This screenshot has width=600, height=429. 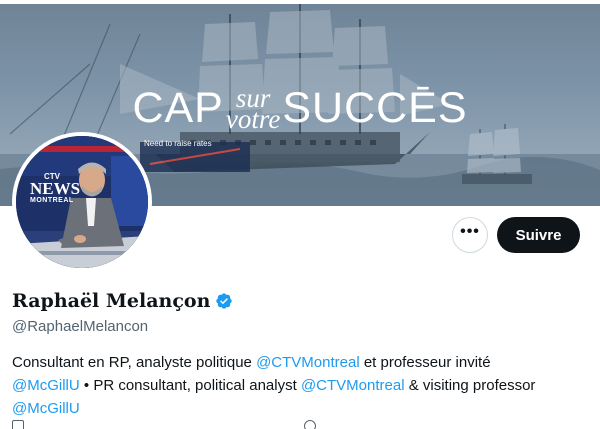 What do you see at coordinates (80, 326) in the screenshot?
I see `user-handle: @RaphaelMelancon` at bounding box center [80, 326].